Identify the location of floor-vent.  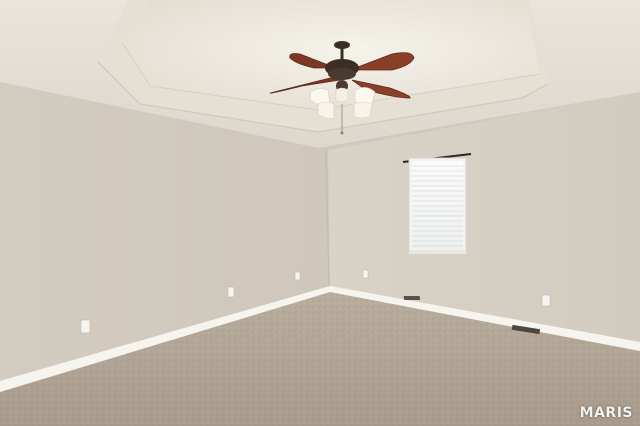
(412, 298).